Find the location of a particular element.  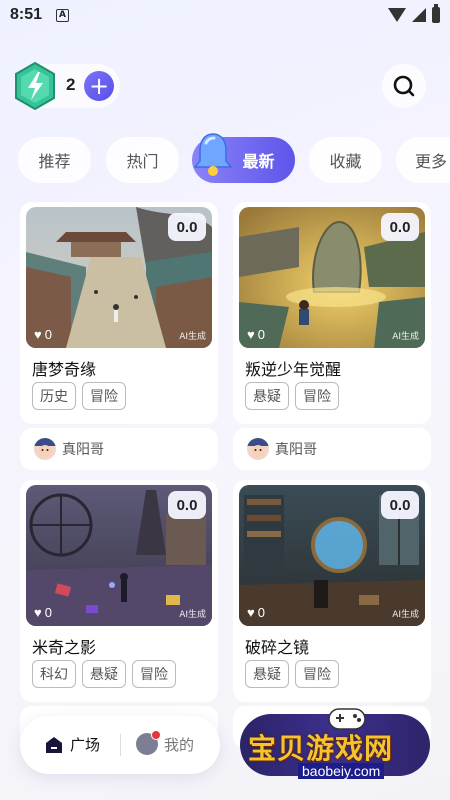

story-card: 0.0 ♥ 0 AI生成 米奇之影 科幻 悬疑 冒险 is located at coordinates (119, 591).